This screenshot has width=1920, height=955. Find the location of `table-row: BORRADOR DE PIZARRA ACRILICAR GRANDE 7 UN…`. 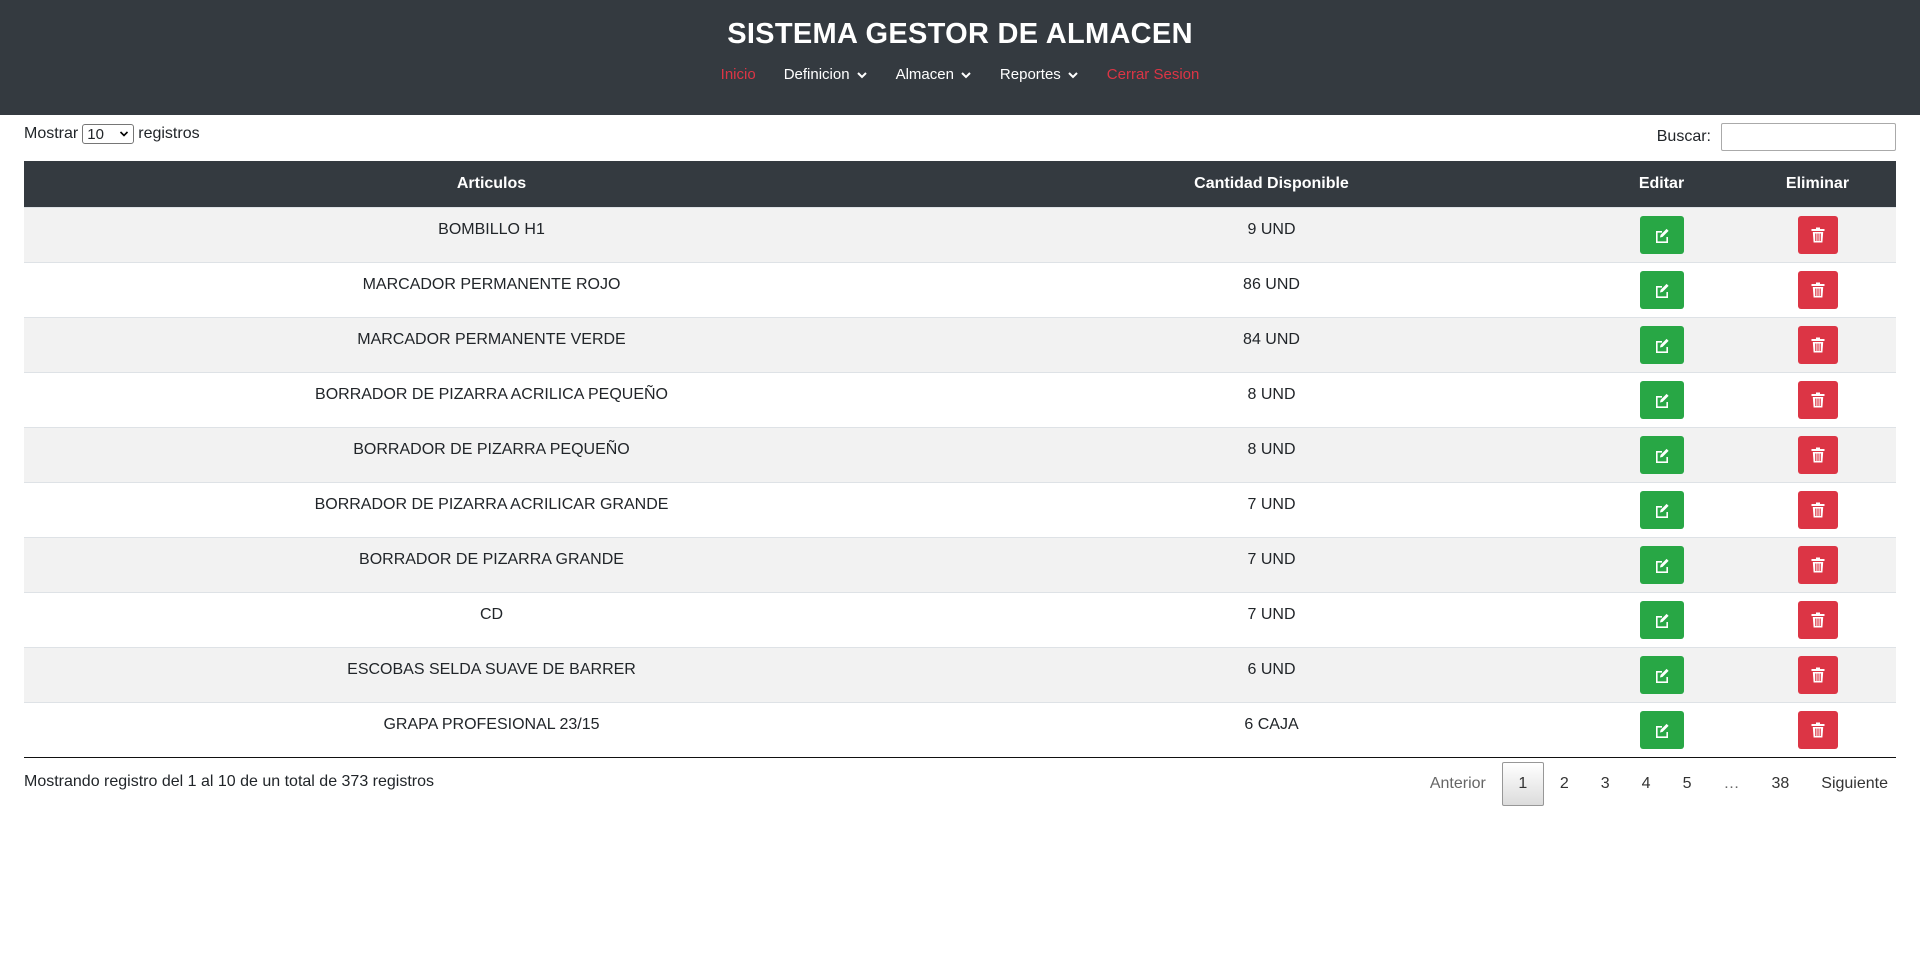

table-row: BORRADOR DE PIZARRA ACRILICAR GRANDE 7 UN… is located at coordinates (960, 509).